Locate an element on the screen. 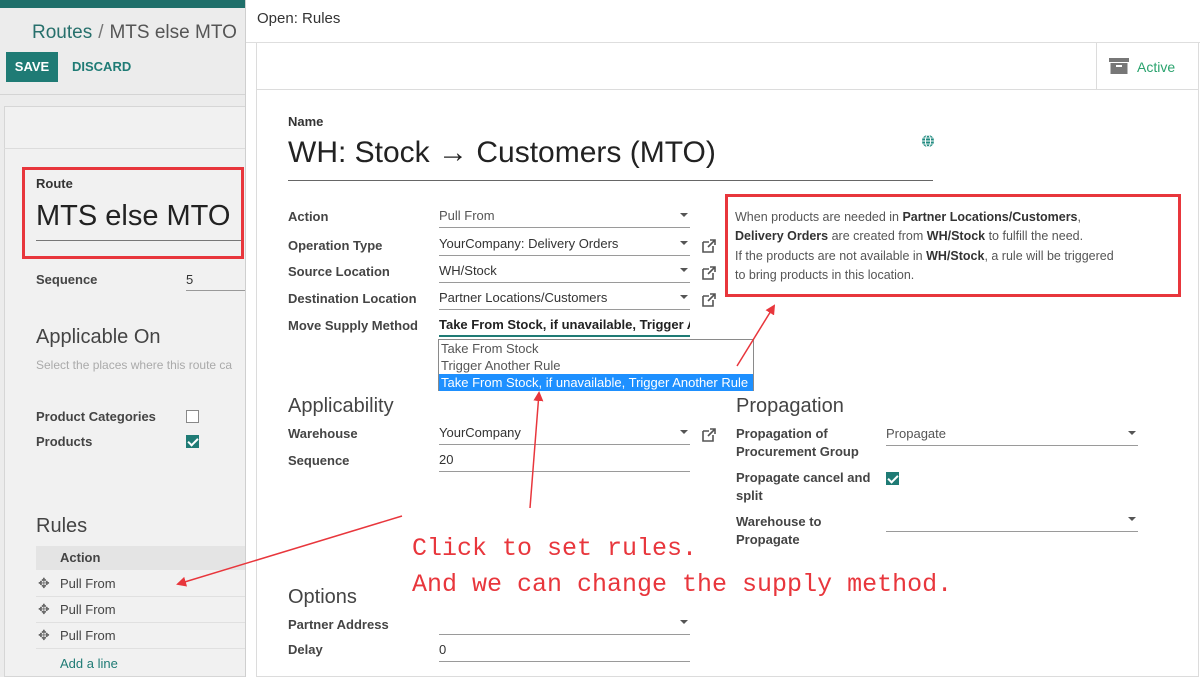 The height and width of the screenshot is (677, 1200). propagation-title: Propagation is located at coordinates (790, 406).